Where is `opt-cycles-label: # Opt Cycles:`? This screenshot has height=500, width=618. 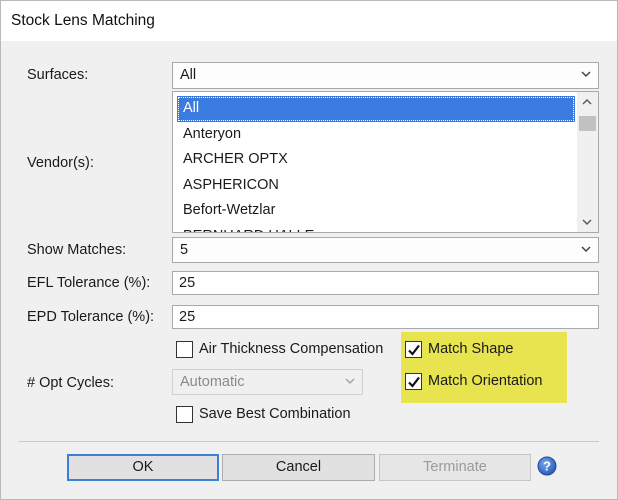 opt-cycles-label: # Opt Cycles: is located at coordinates (71, 383).